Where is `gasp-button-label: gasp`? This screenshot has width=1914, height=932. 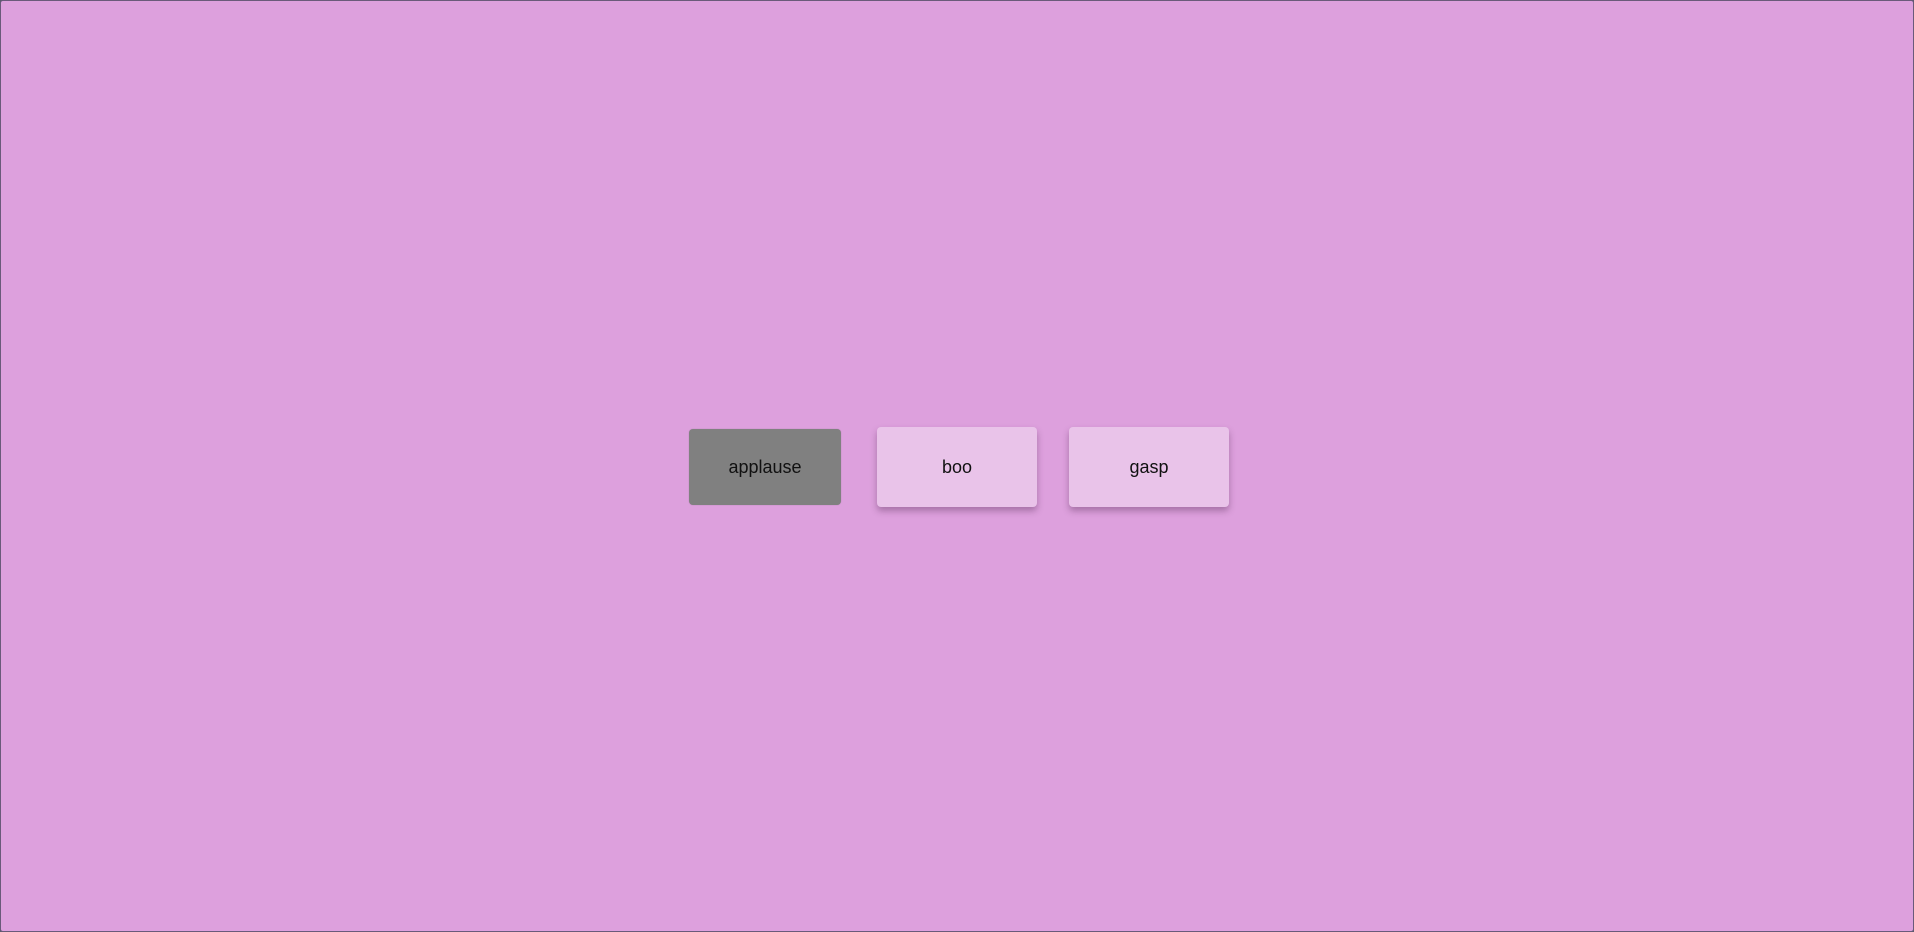
gasp-button-label: gasp is located at coordinates (1149, 466).